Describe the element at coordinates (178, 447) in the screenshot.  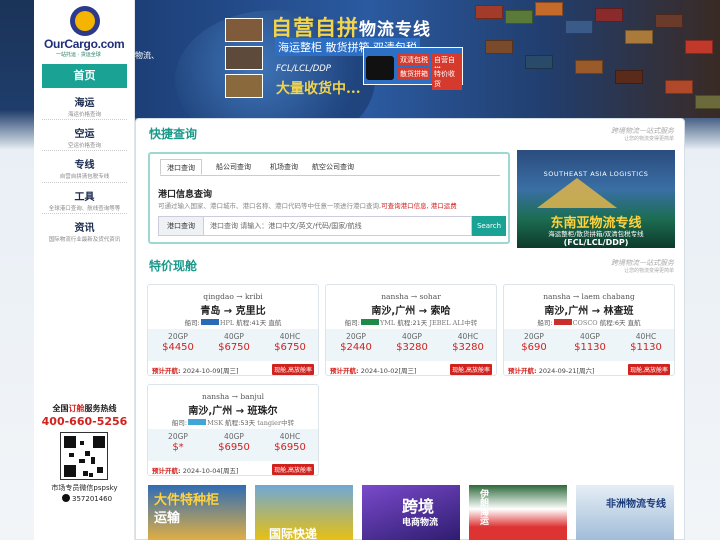
I see `price-20gp: $*` at that location.